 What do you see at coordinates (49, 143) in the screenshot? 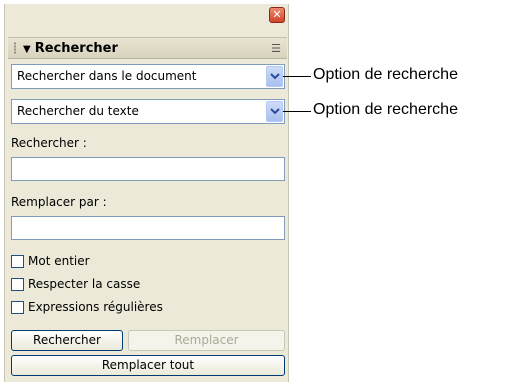
I see `search-label: Rechercher :` at bounding box center [49, 143].